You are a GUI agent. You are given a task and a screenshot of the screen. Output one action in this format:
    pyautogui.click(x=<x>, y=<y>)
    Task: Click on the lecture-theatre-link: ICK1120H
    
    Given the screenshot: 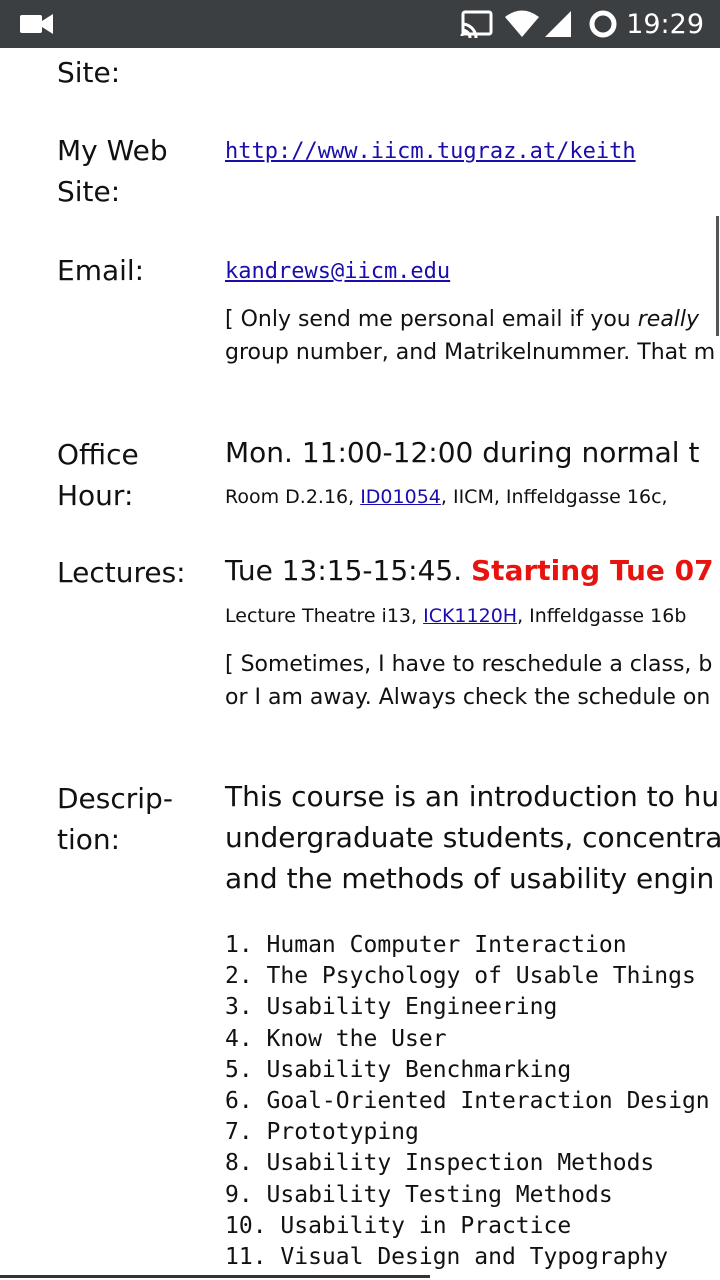 What is the action you would take?
    pyautogui.click(x=470, y=616)
    